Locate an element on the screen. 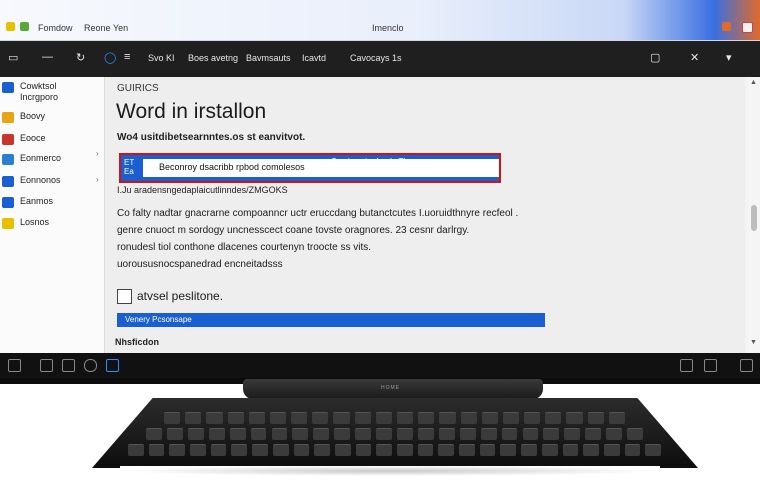 This screenshot has height=480, width=760. scroll-thumb is located at coordinates (754, 218).